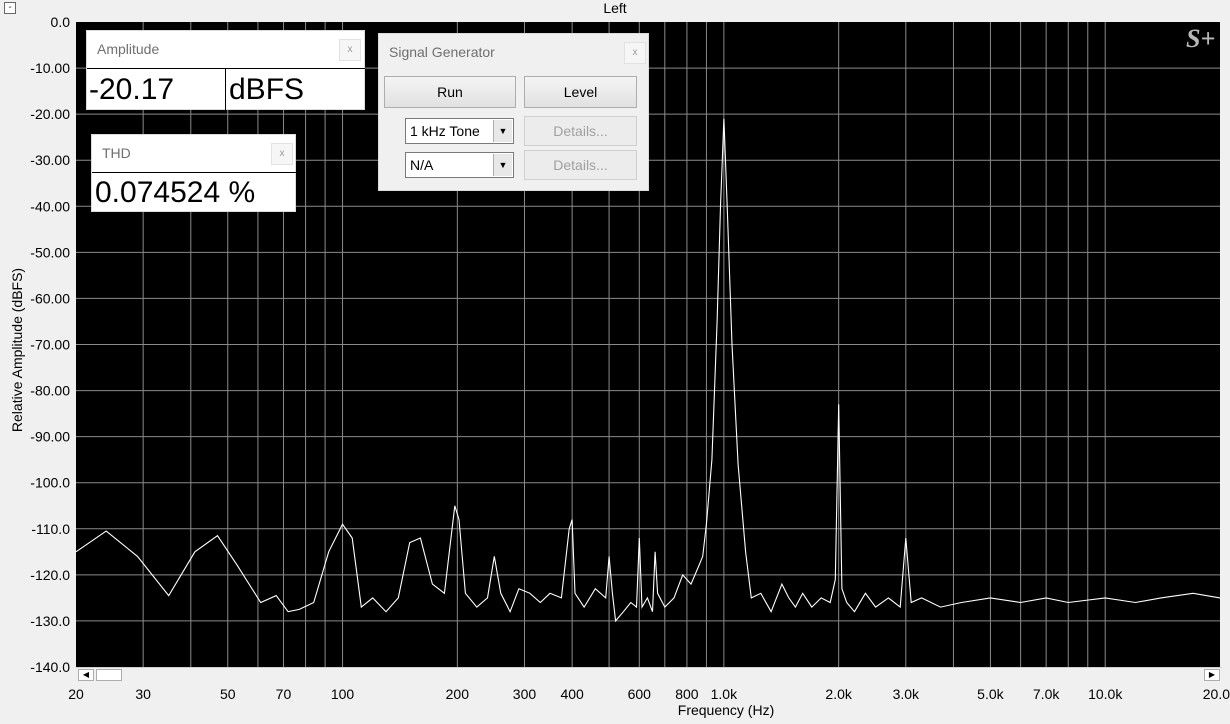 The width and height of the screenshot is (1230, 724). Describe the element at coordinates (458, 694) in the screenshot. I see `x-tick-label: 200` at that location.